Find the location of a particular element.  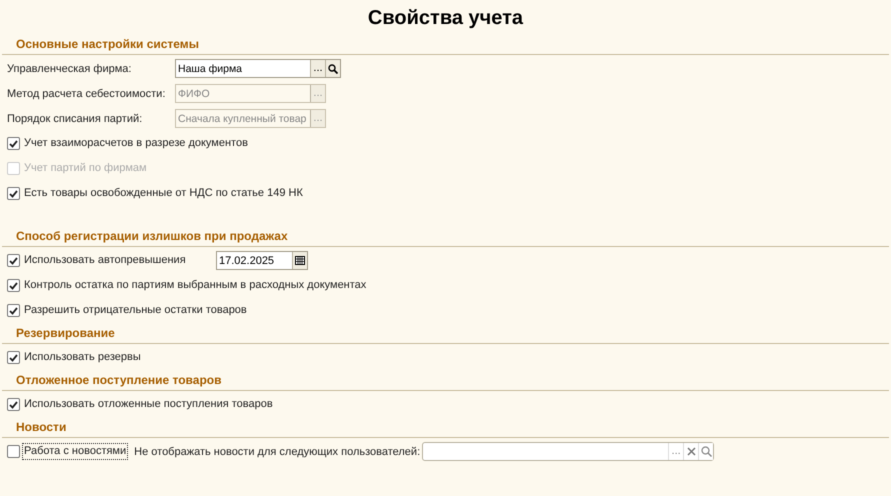

section-heading: Основные настройки системы is located at coordinates (107, 44).